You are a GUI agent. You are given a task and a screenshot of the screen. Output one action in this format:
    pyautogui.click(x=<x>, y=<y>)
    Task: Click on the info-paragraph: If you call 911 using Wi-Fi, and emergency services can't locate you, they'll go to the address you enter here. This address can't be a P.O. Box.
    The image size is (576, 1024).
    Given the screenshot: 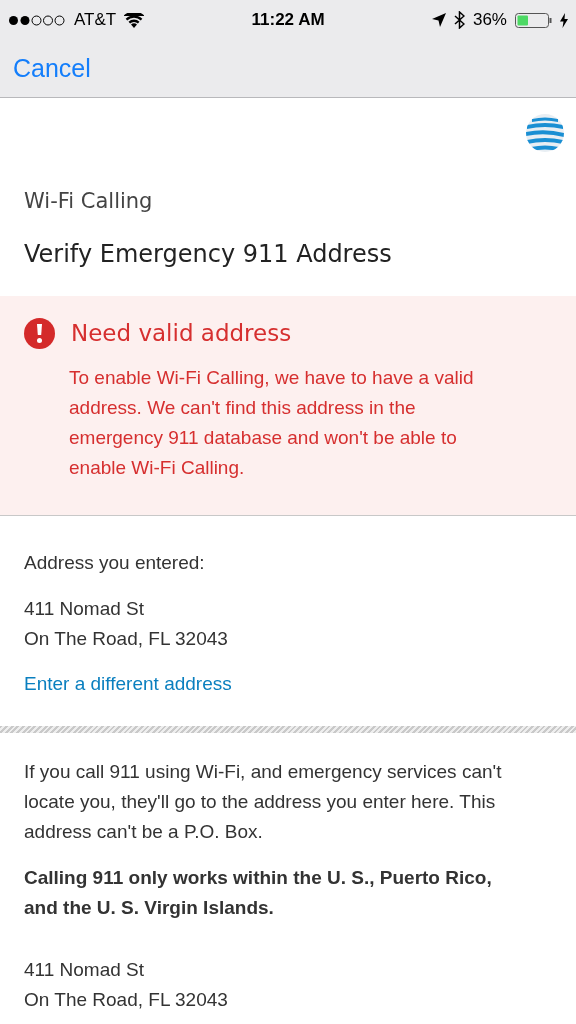 What is the action you would take?
    pyautogui.click(x=263, y=802)
    